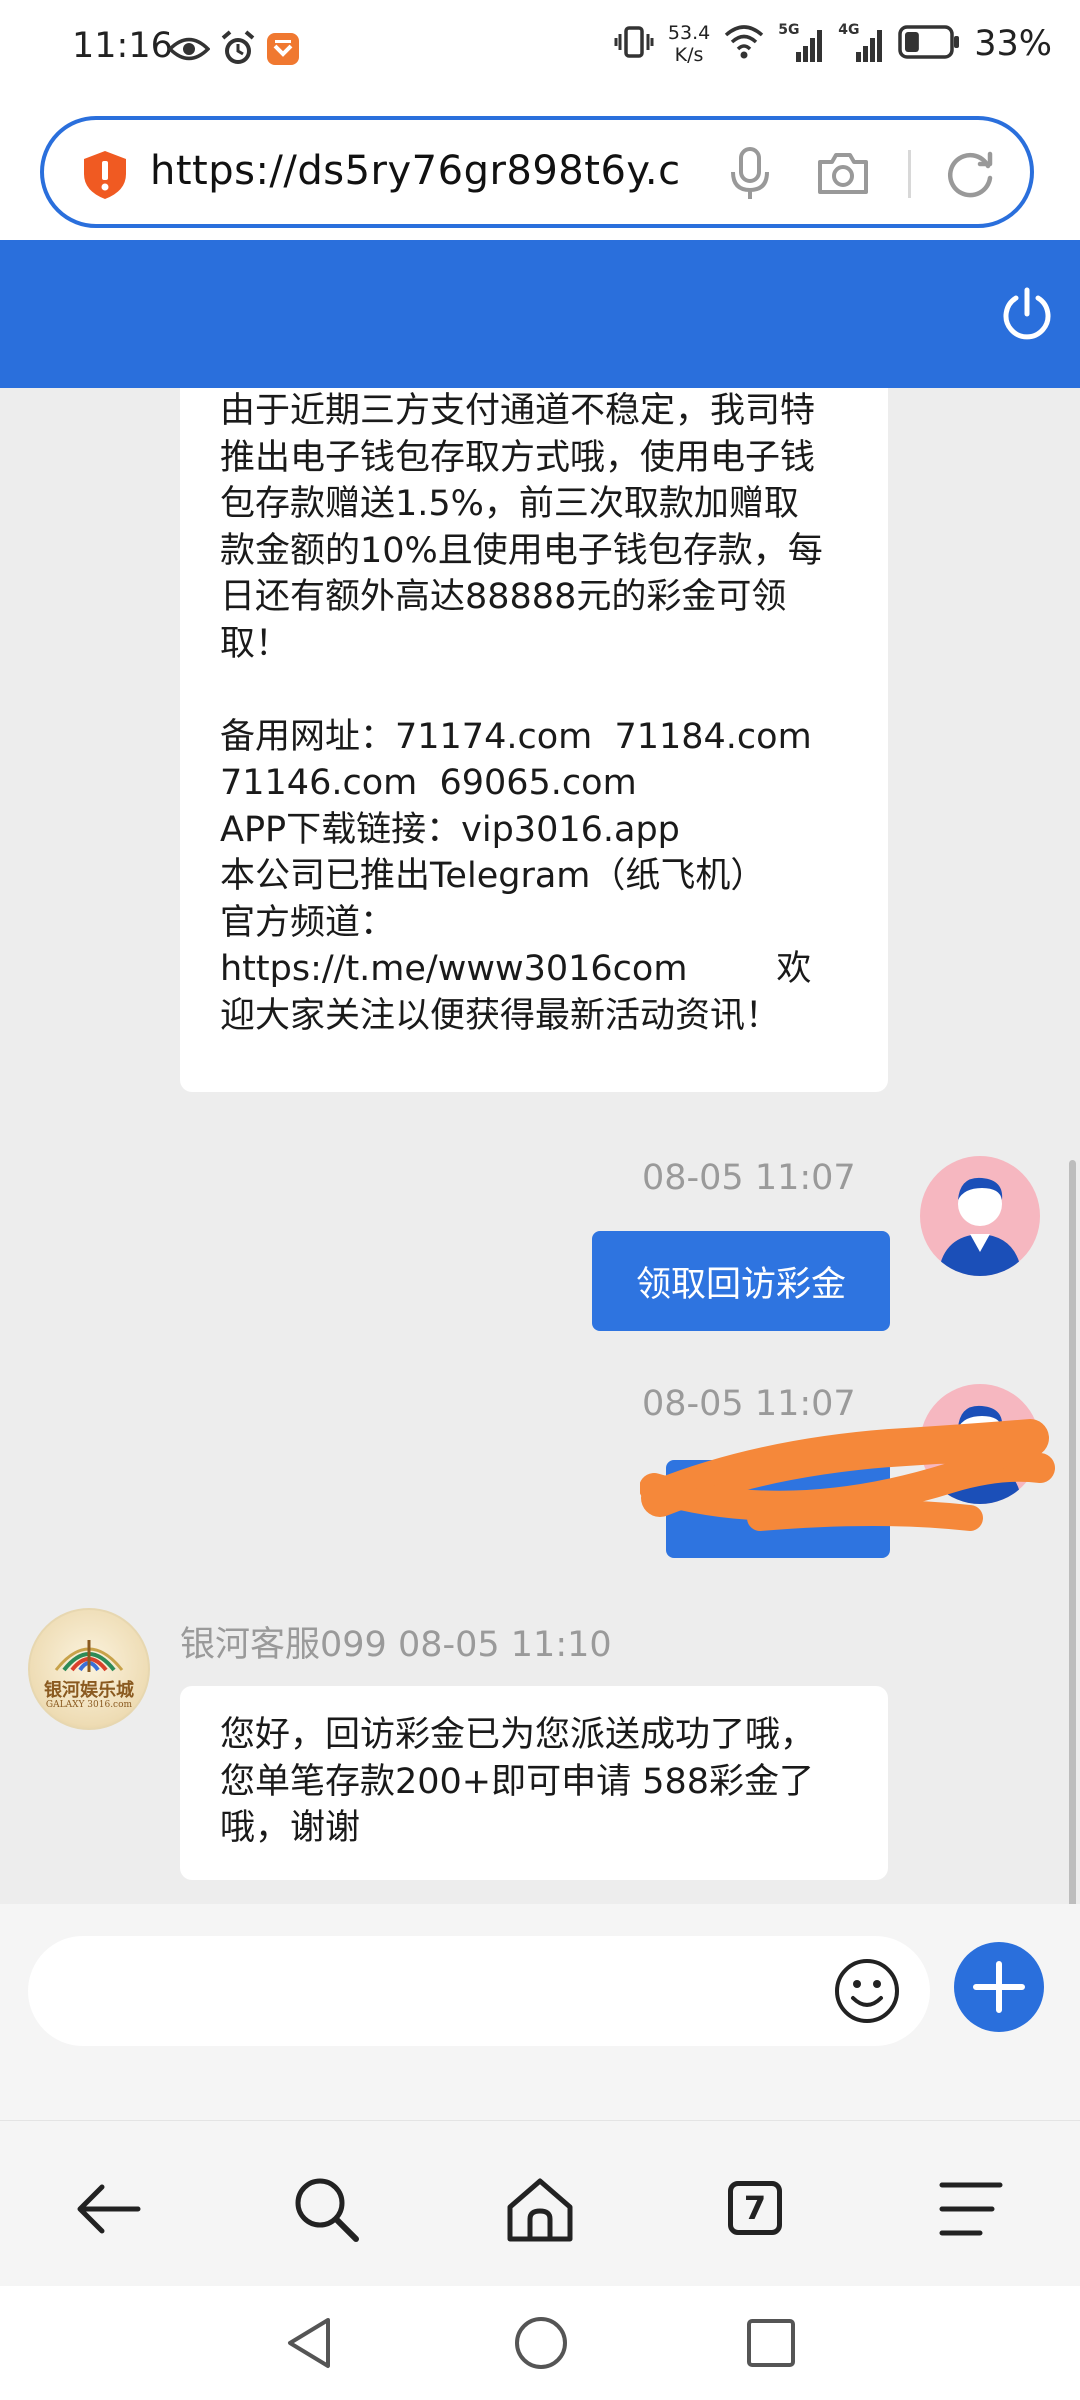 The width and height of the screenshot is (1080, 2400). What do you see at coordinates (980, 1216) in the screenshot?
I see `user-avatar` at bounding box center [980, 1216].